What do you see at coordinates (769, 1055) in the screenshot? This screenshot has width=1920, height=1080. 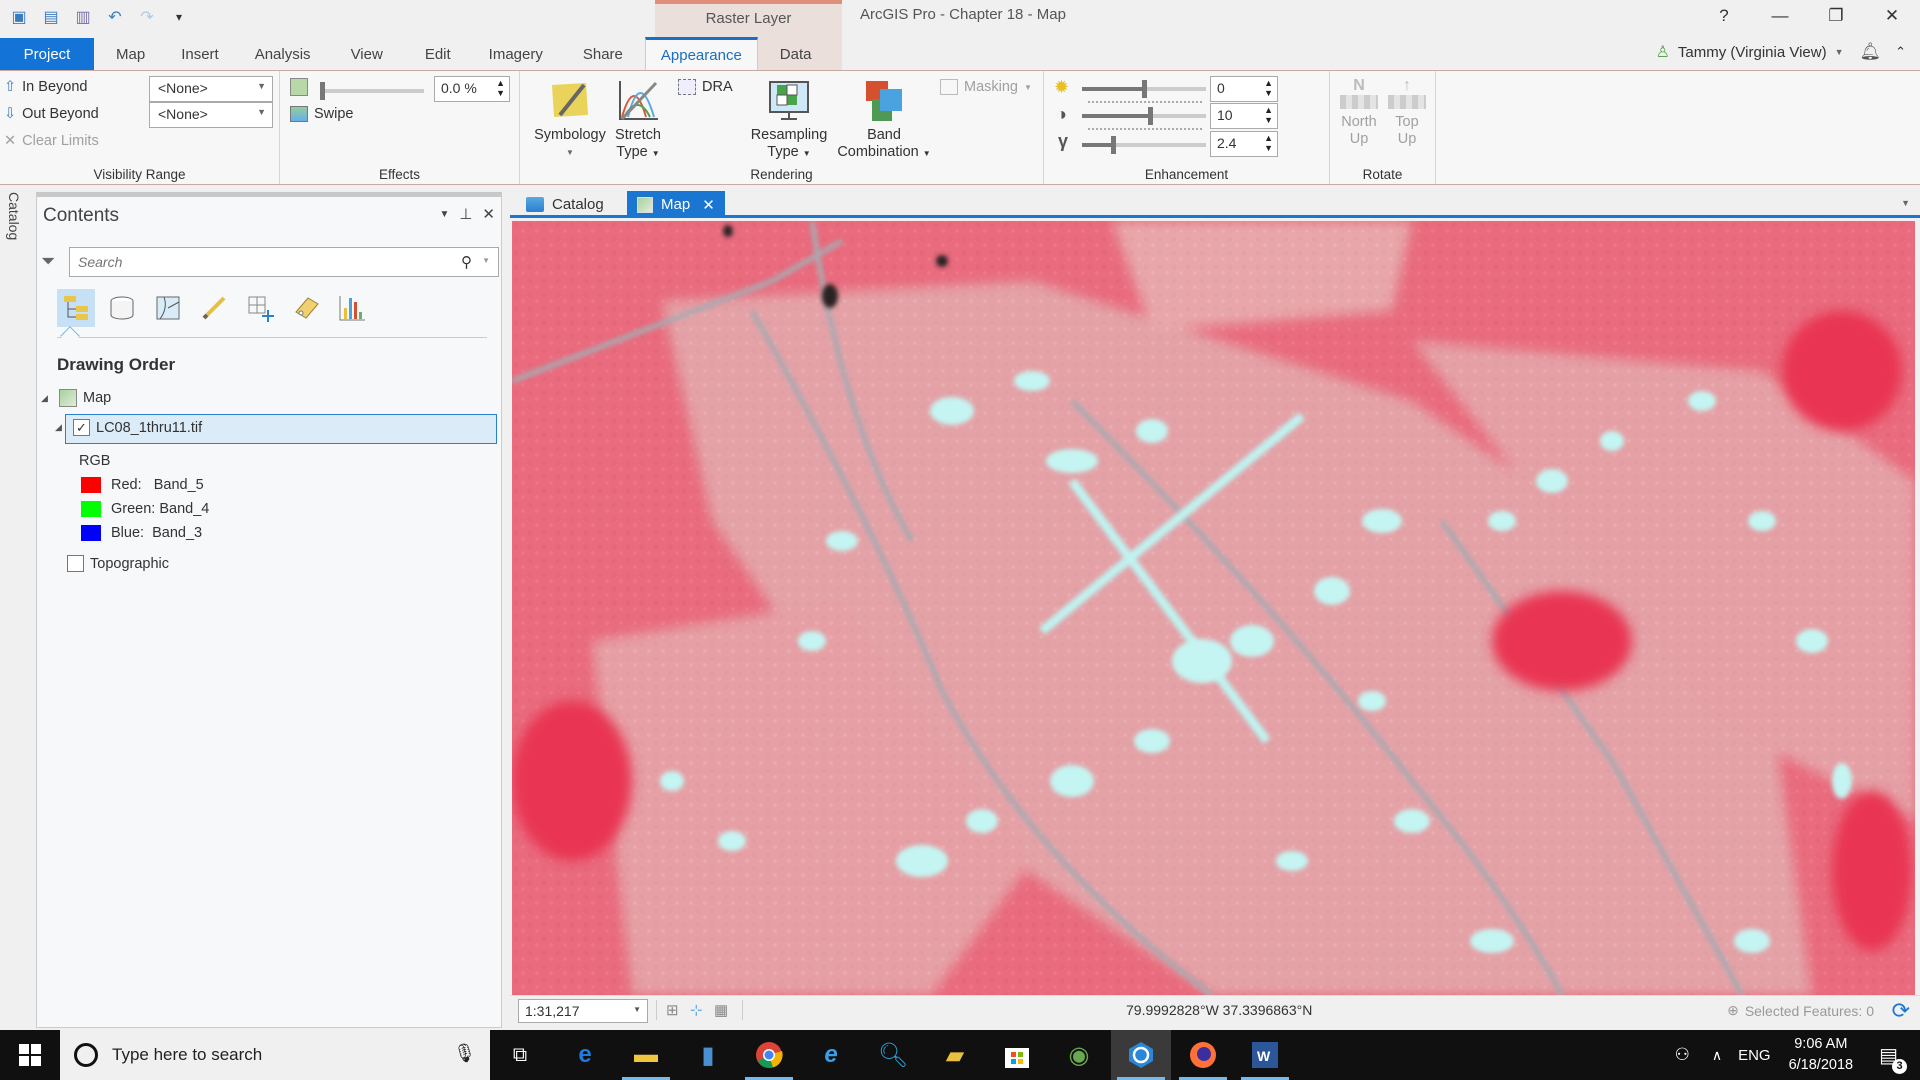 I see `chrome-icon` at bounding box center [769, 1055].